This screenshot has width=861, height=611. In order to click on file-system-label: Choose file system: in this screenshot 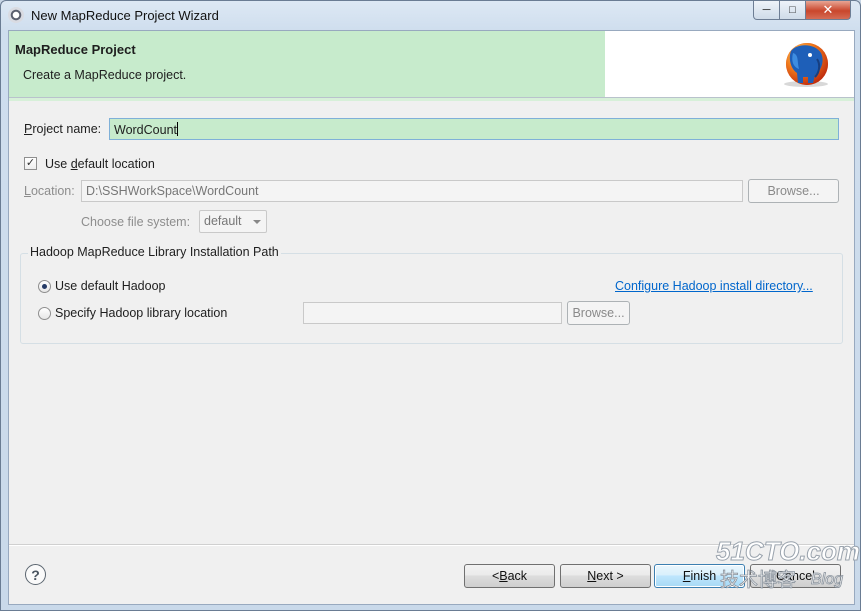, I will do `click(136, 222)`.